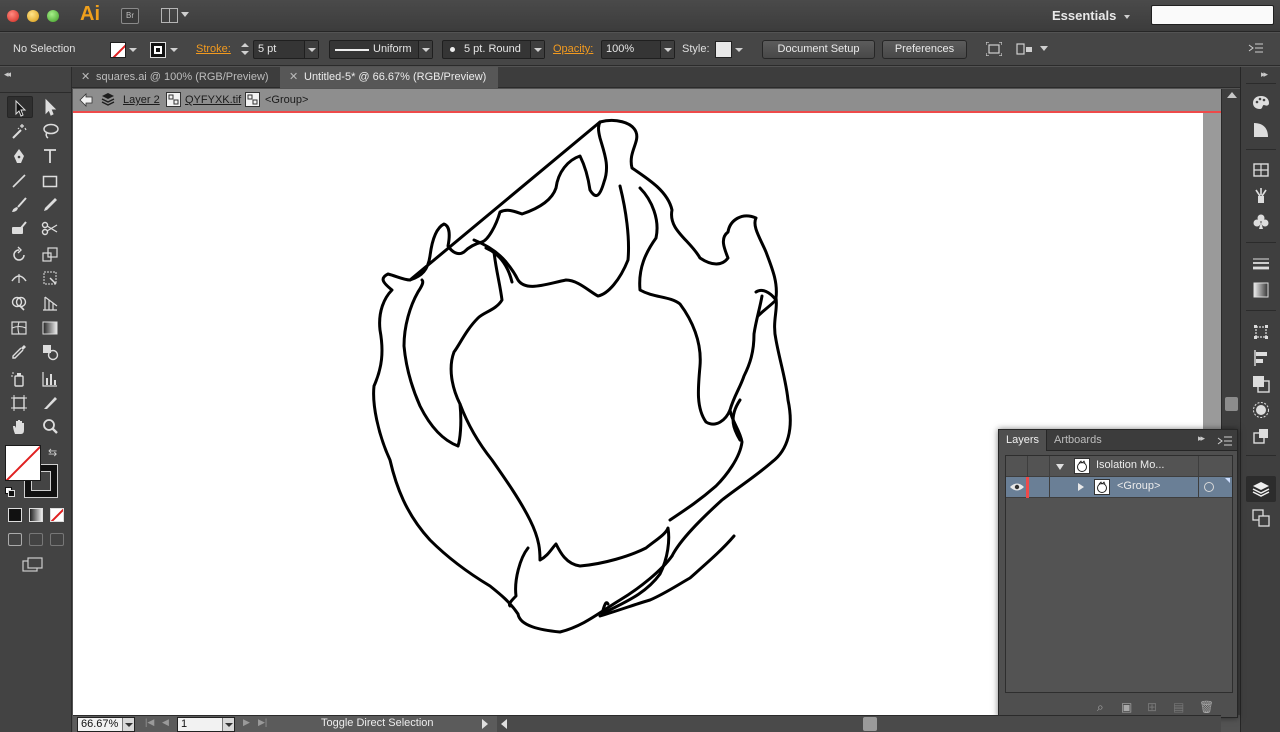 This screenshot has width=1280, height=732. Describe the element at coordinates (20, 352) in the screenshot. I see `eyedropper-tool` at that location.